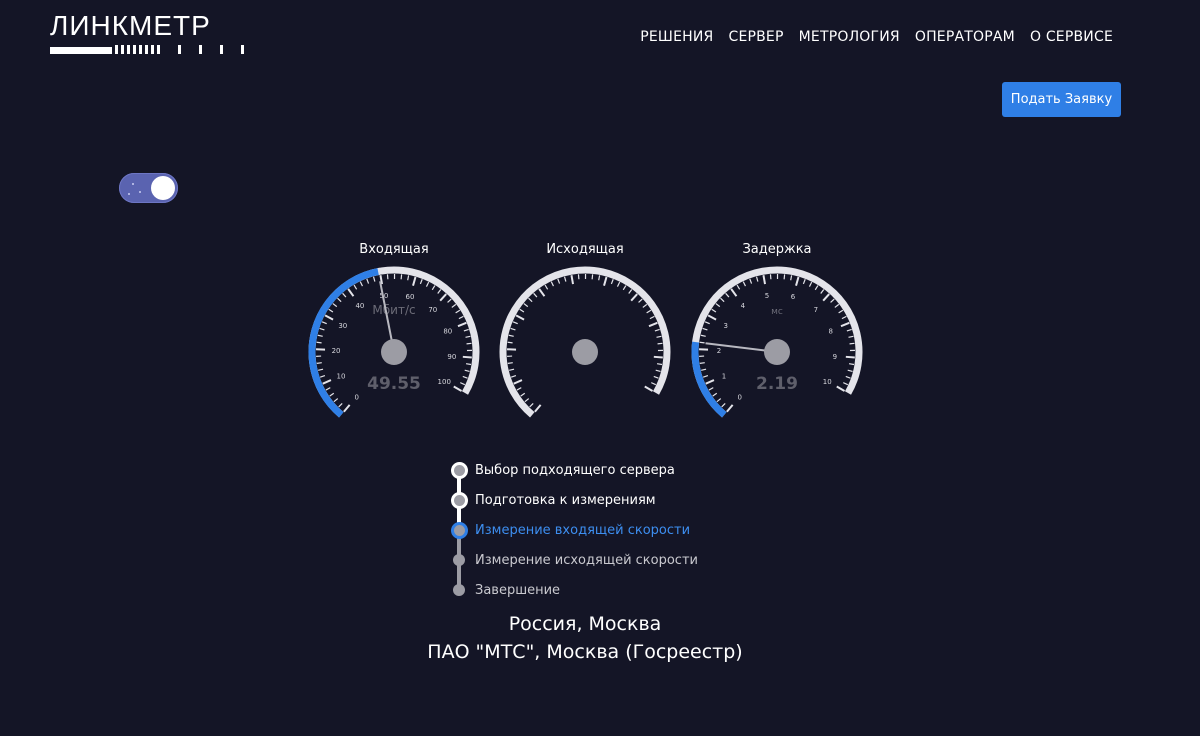 Image resolution: width=1200 pixels, height=736 pixels. Describe the element at coordinates (447, 331) in the screenshot. I see `gauge-tick-label: 80` at that location.